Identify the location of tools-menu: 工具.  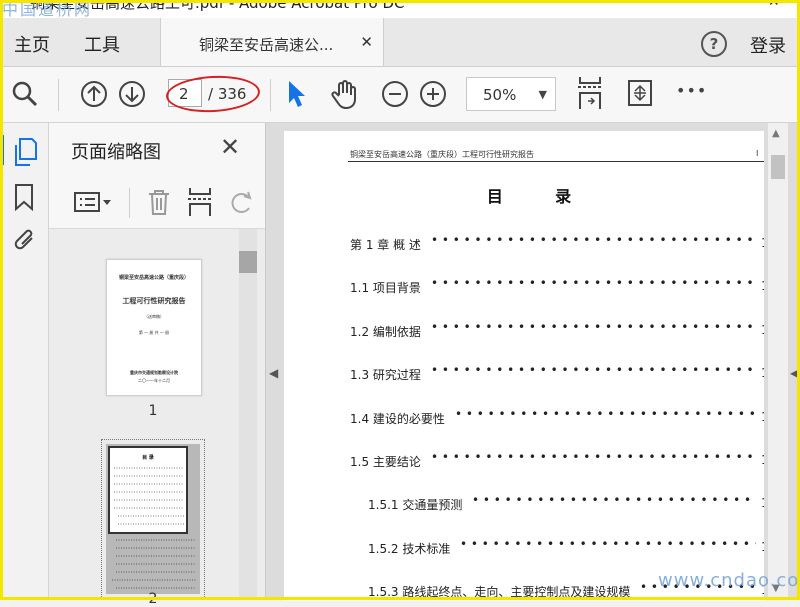
(102, 44).